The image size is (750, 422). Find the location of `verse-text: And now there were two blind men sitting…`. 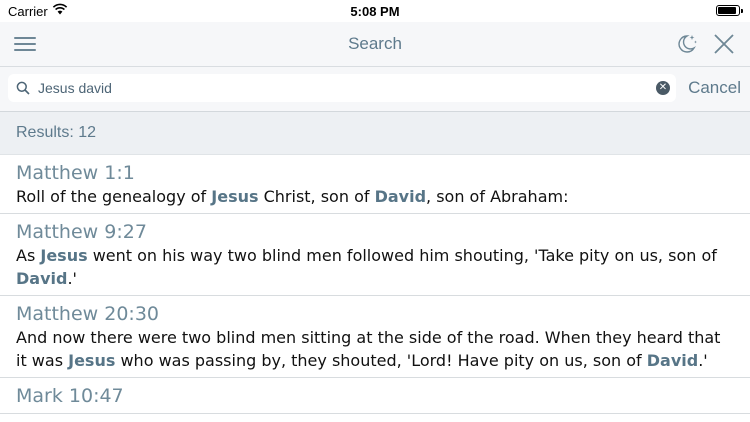

verse-text: And now there were two blind men sitting… is located at coordinates (375, 349).